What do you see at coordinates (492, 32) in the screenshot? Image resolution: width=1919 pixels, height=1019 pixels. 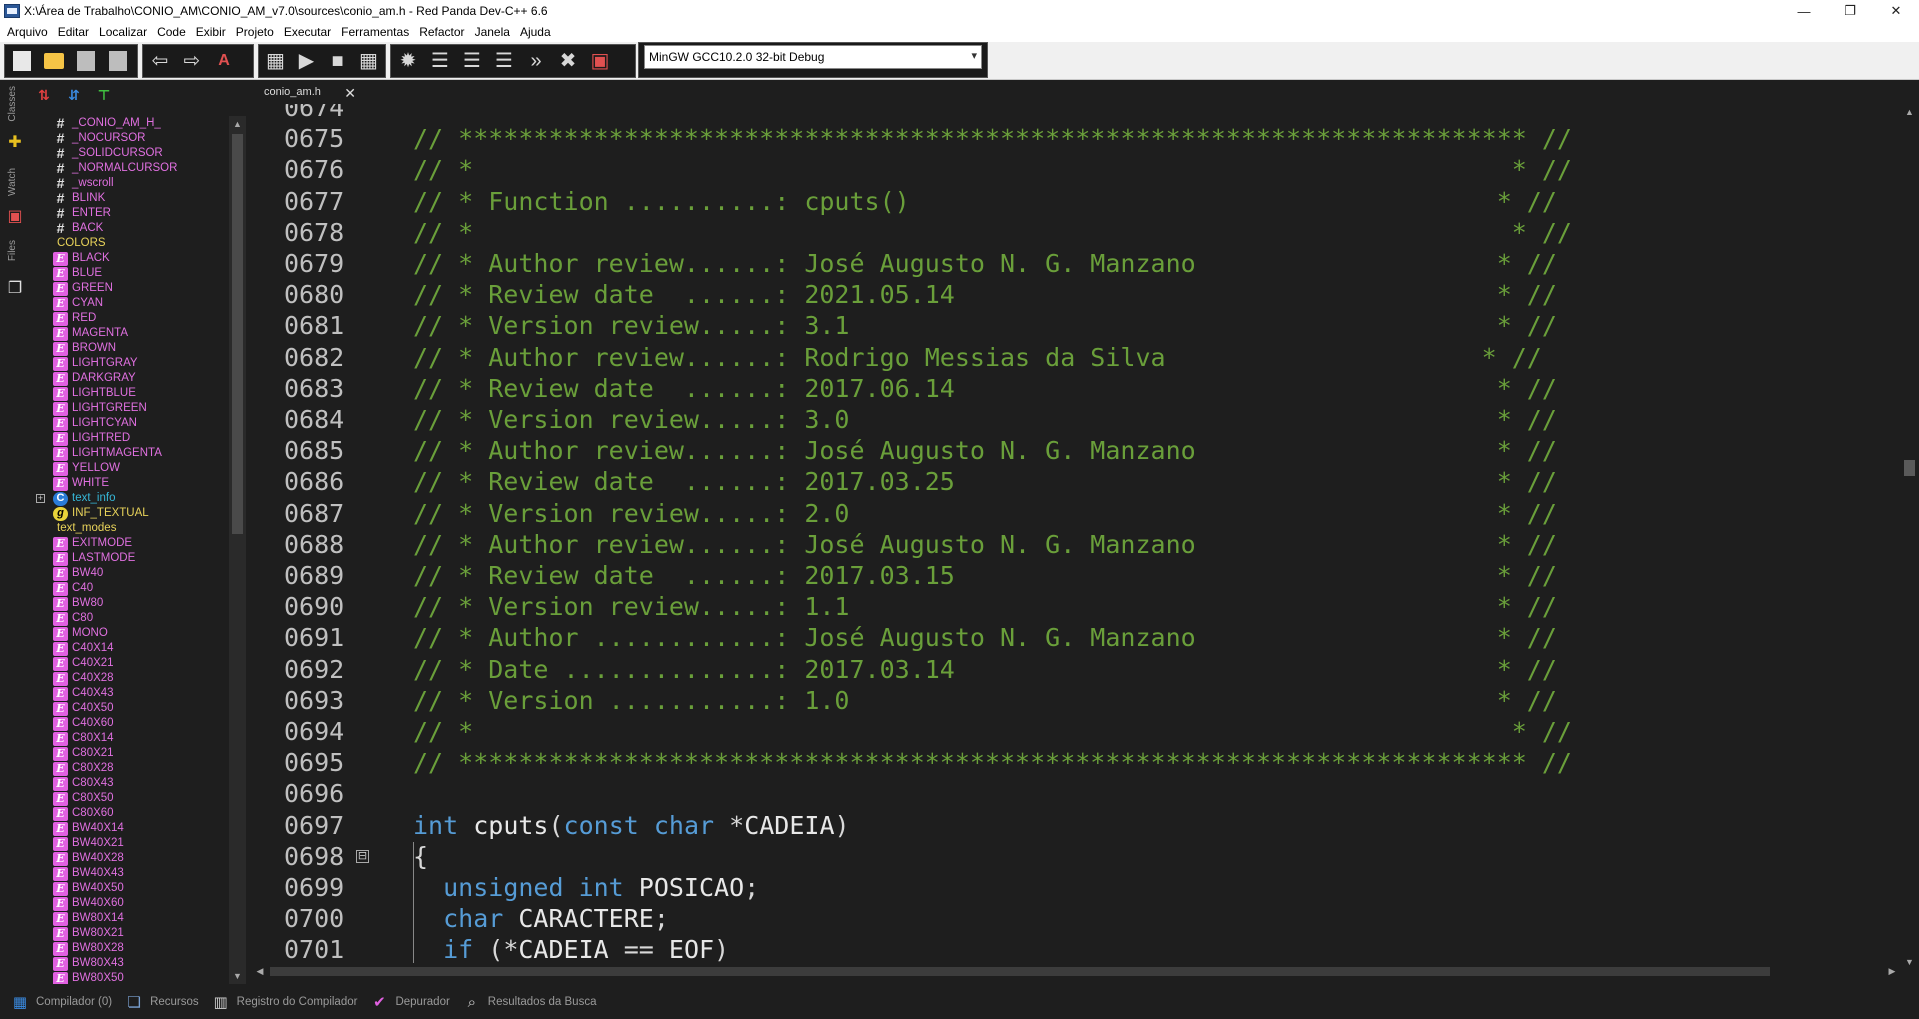 I see `menu-janela: Janela` at bounding box center [492, 32].